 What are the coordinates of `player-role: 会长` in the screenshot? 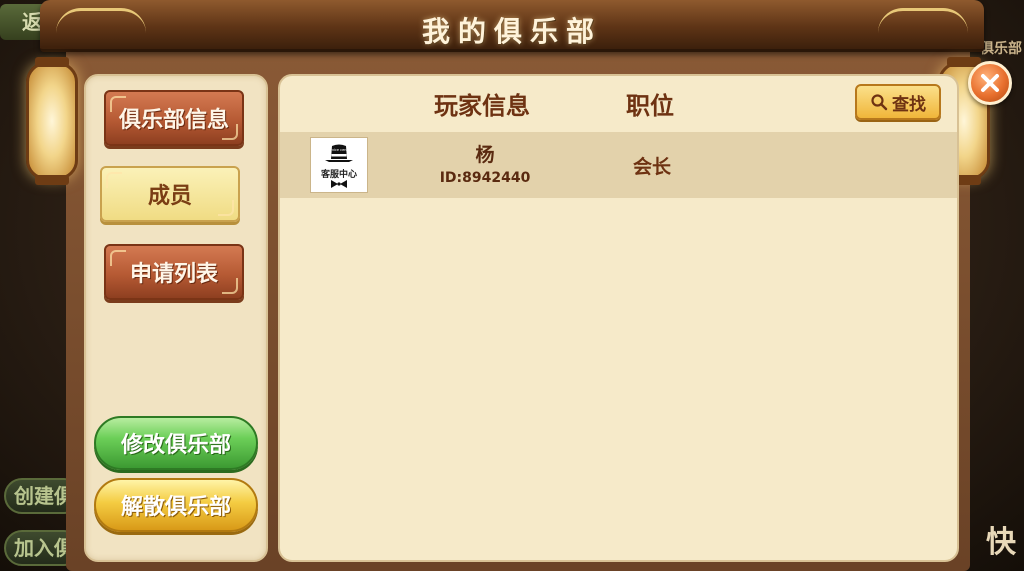 It's located at (651, 167).